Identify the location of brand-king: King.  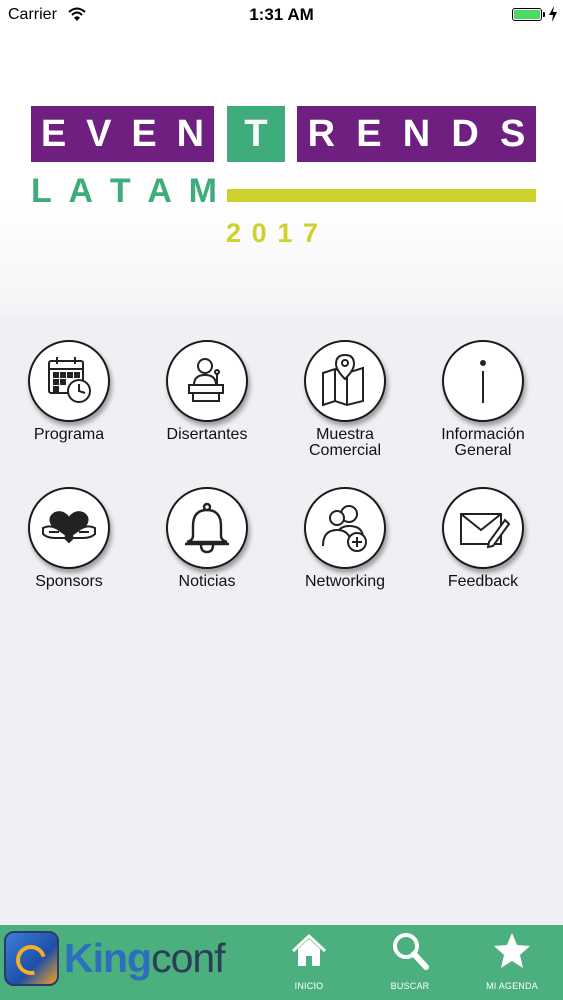
(108, 958).